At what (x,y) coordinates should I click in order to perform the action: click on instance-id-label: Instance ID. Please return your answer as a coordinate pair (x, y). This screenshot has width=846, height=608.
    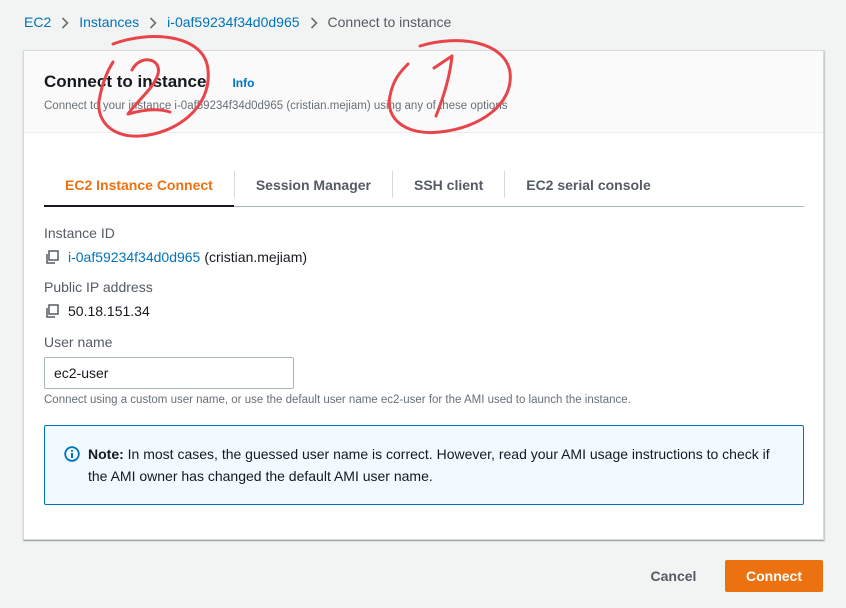
    Looking at the image, I should click on (79, 233).